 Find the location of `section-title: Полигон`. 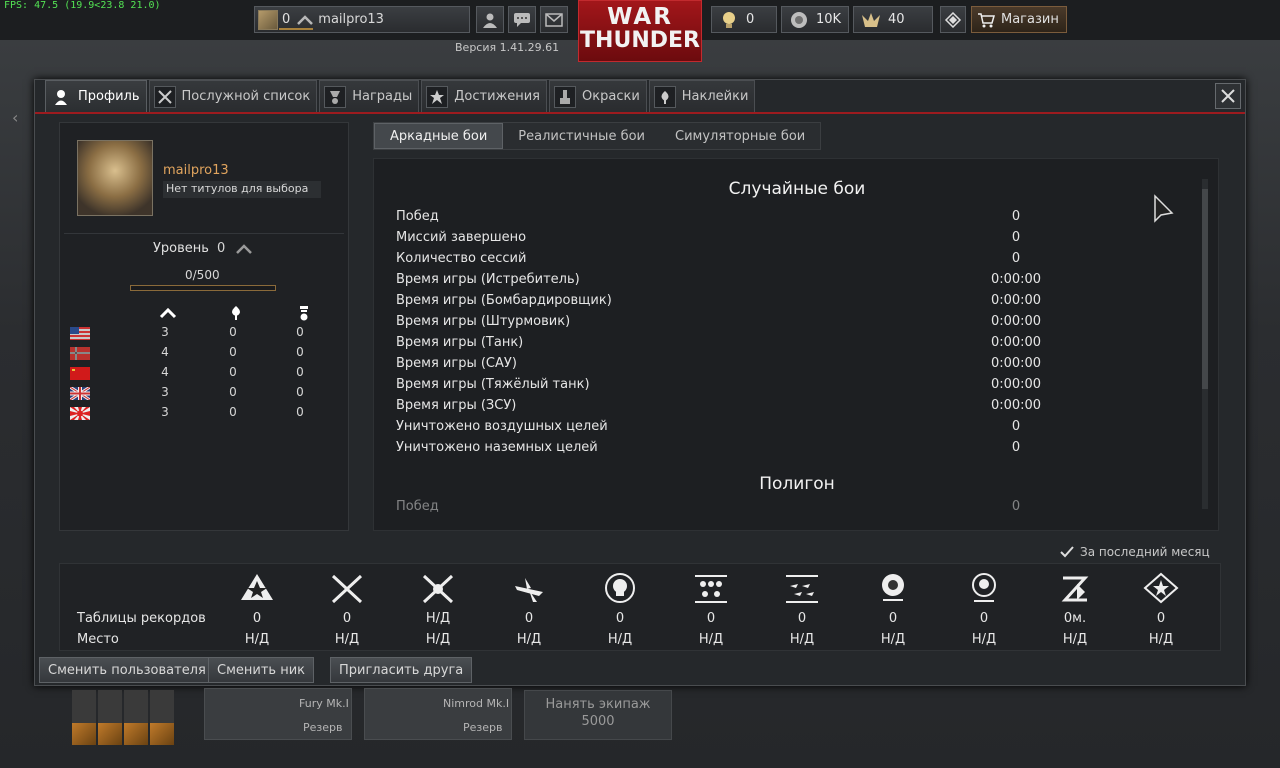

section-title: Полигон is located at coordinates (797, 484).